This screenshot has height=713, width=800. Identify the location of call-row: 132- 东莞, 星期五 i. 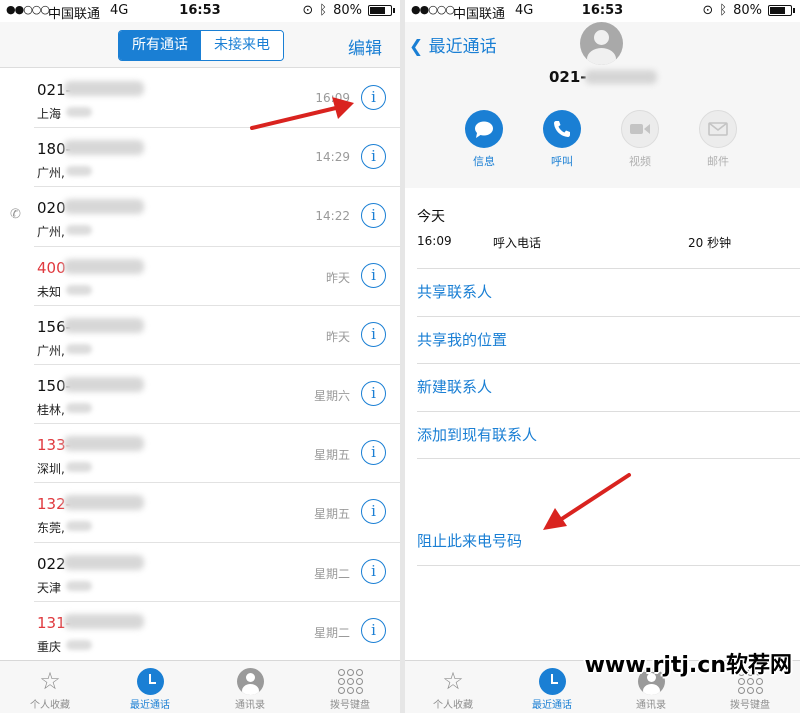
(217, 513).